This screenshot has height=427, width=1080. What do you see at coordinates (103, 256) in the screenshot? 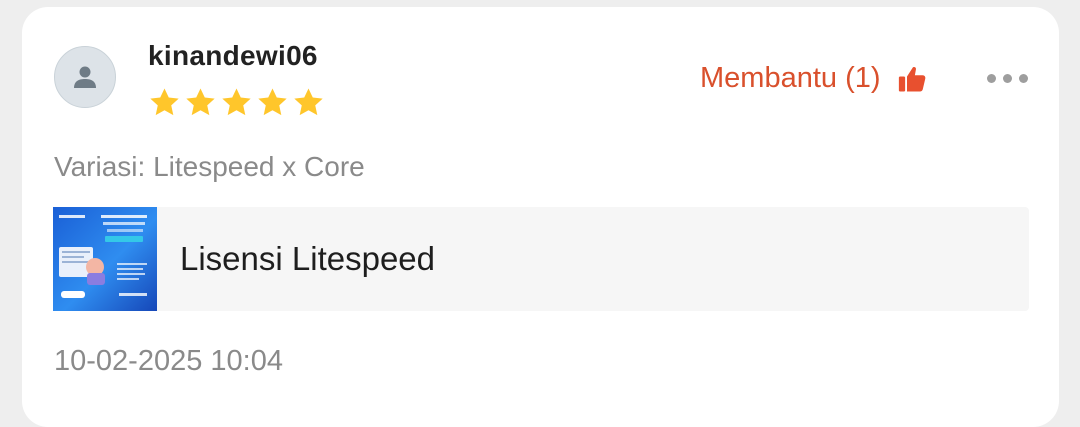
I see `product-image` at bounding box center [103, 256].